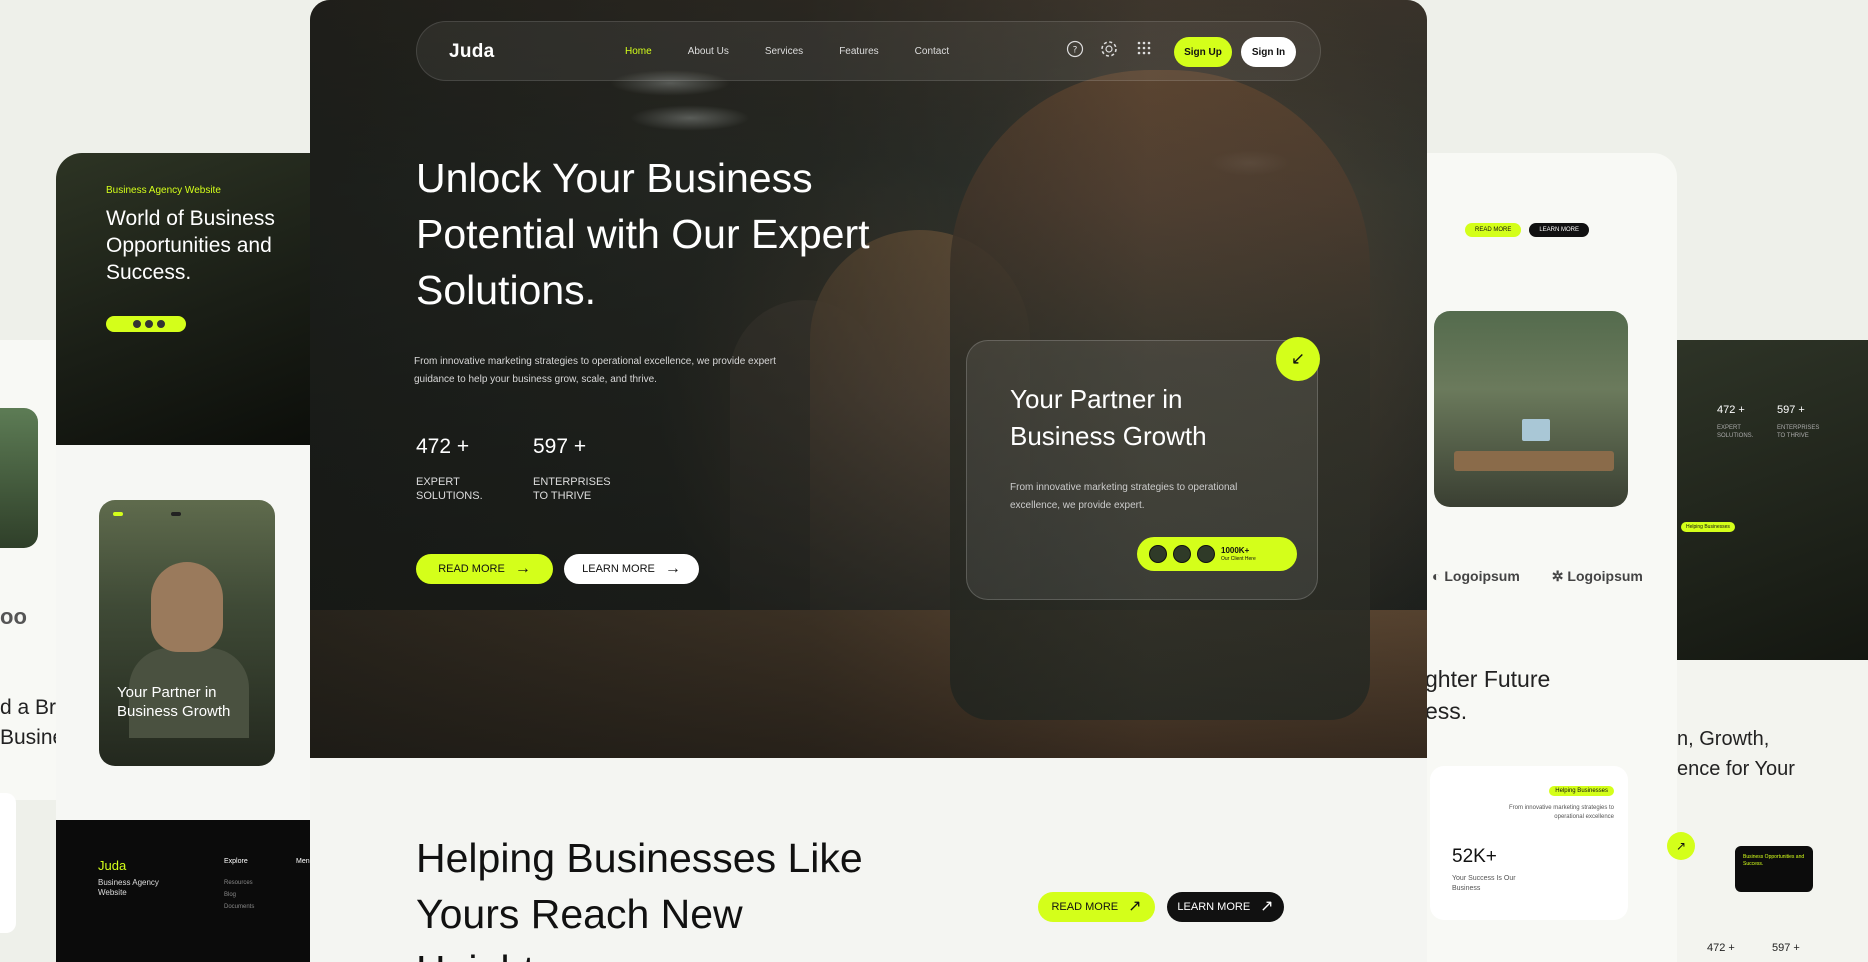 The height and width of the screenshot is (962, 1868). What do you see at coordinates (805, 51) in the screenshot?
I see `nav-links: Home About Us Services Features Contact` at bounding box center [805, 51].